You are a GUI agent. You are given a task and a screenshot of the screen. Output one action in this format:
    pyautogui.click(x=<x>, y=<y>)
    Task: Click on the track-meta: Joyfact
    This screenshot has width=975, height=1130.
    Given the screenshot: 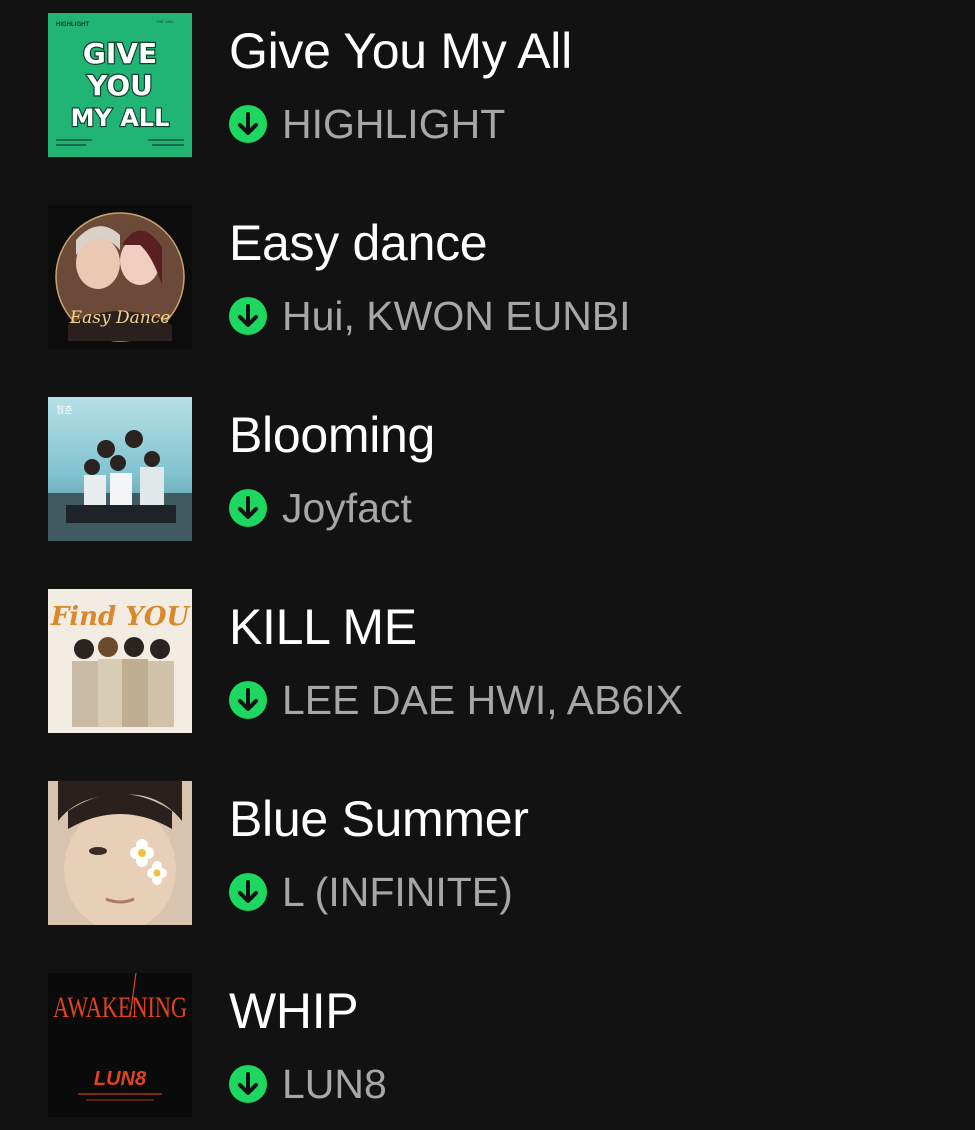 What is the action you would take?
    pyautogui.click(x=320, y=508)
    